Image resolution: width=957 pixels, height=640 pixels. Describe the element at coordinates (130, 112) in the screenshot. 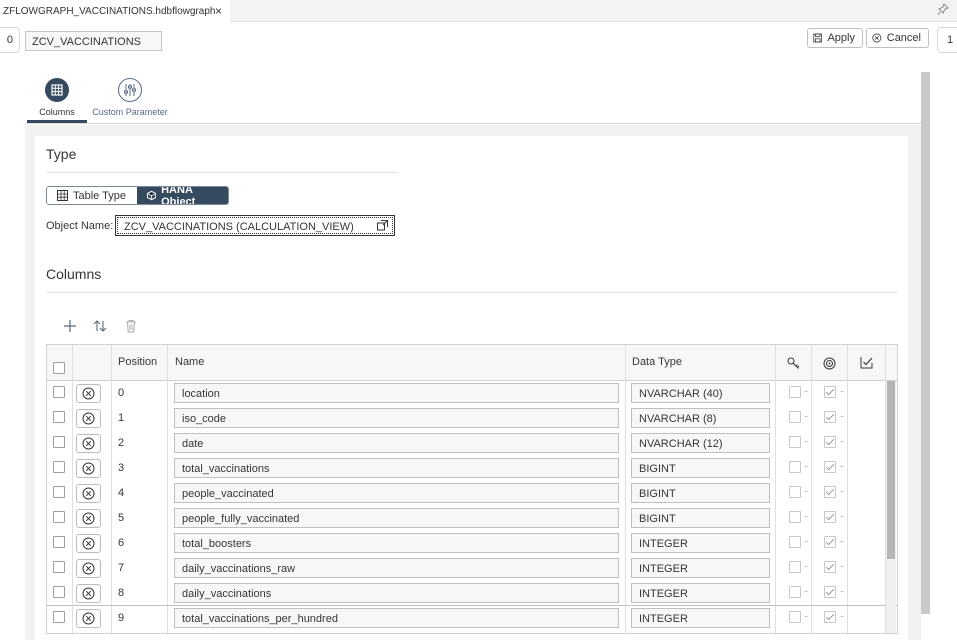

I see `tab-custom-parameter-label: Custom Parameter` at that location.